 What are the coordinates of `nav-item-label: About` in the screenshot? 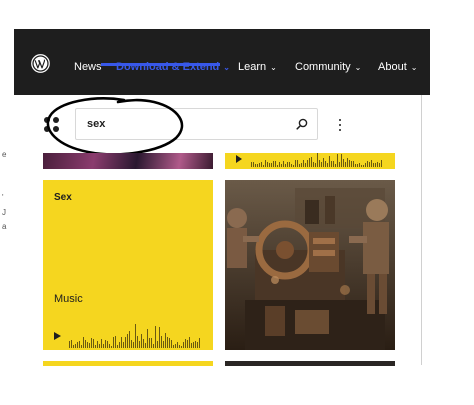 It's located at (392, 67).